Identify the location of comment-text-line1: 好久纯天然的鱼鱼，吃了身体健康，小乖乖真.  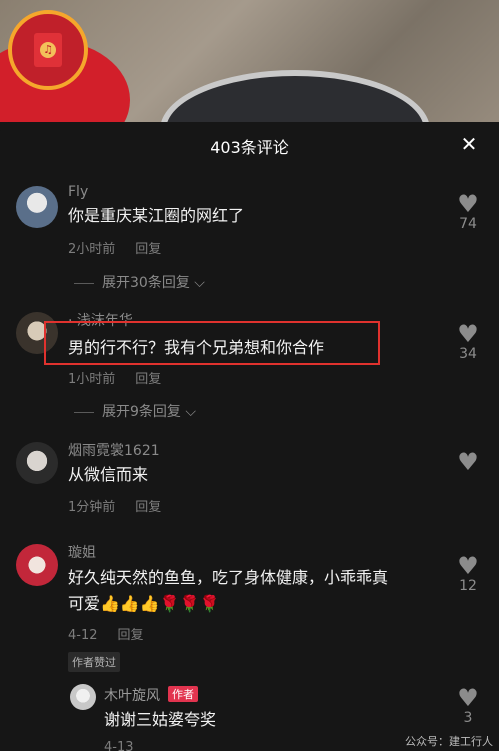
(228, 577).